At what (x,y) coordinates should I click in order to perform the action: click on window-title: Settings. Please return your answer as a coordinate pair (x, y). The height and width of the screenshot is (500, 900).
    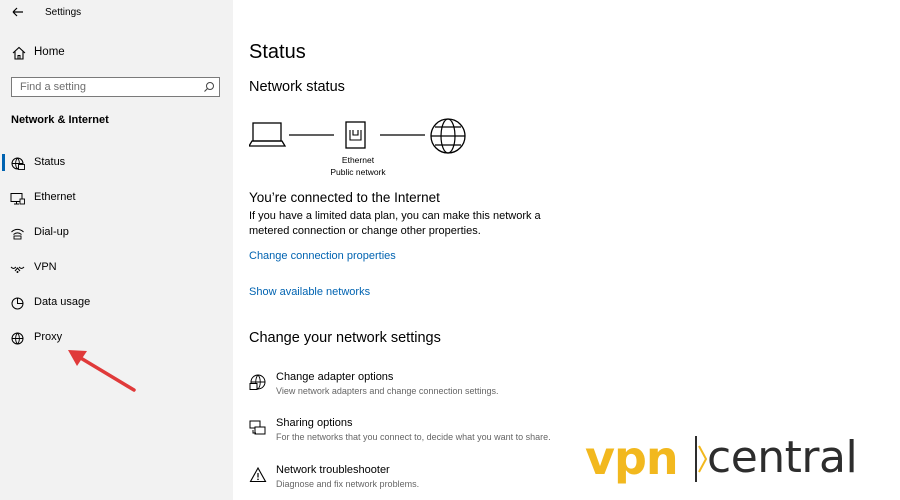
    Looking at the image, I should click on (63, 12).